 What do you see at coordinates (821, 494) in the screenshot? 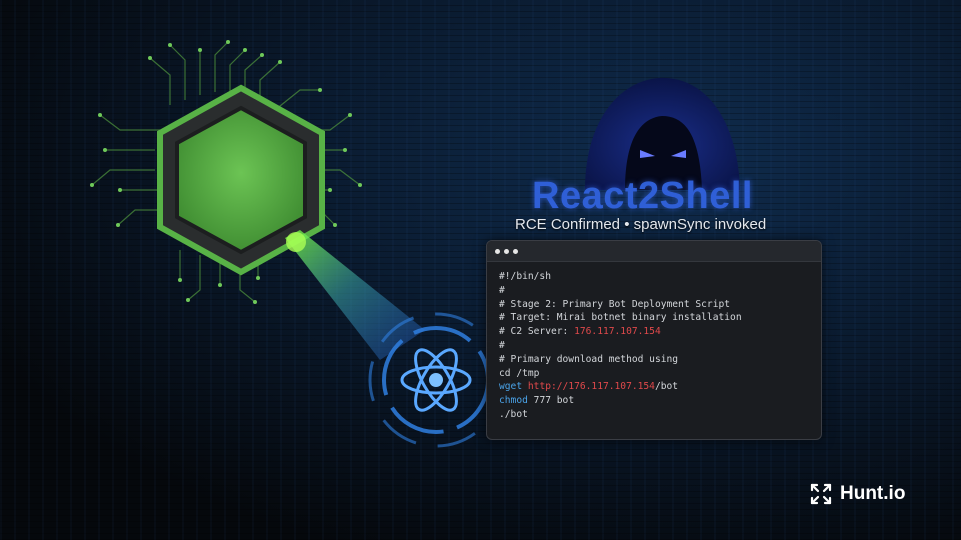
I see `hunt-logo-icon` at bounding box center [821, 494].